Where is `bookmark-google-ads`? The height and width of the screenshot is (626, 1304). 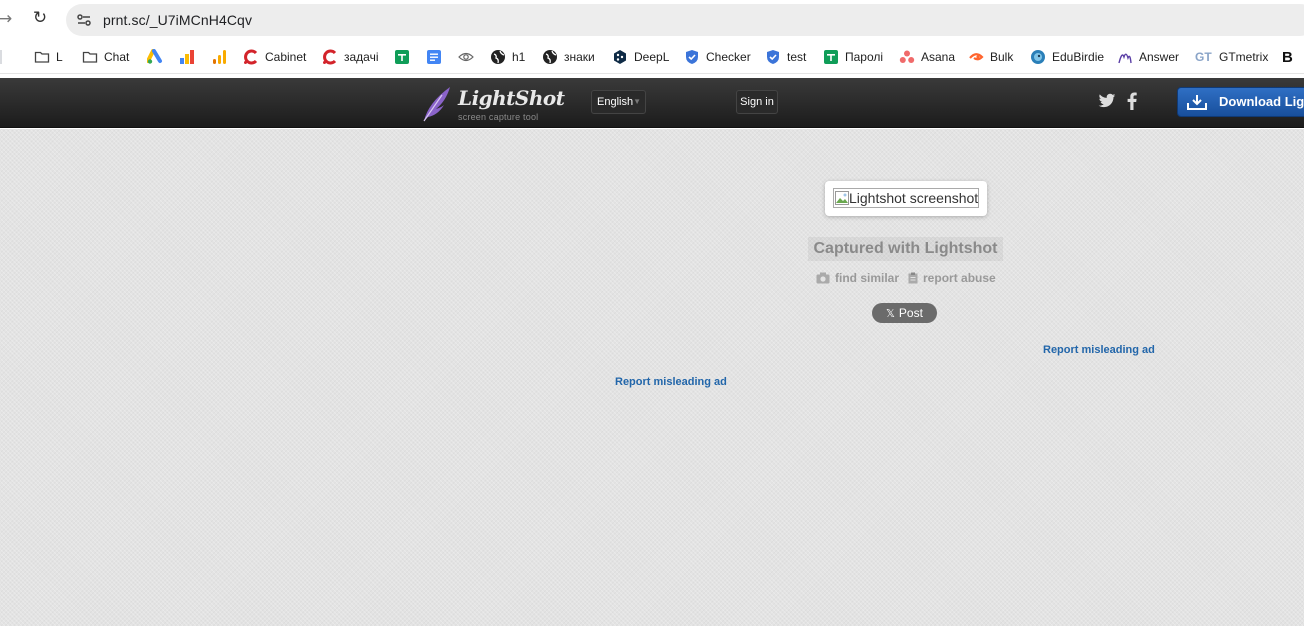
bookmark-google-ads is located at coordinates (155, 57).